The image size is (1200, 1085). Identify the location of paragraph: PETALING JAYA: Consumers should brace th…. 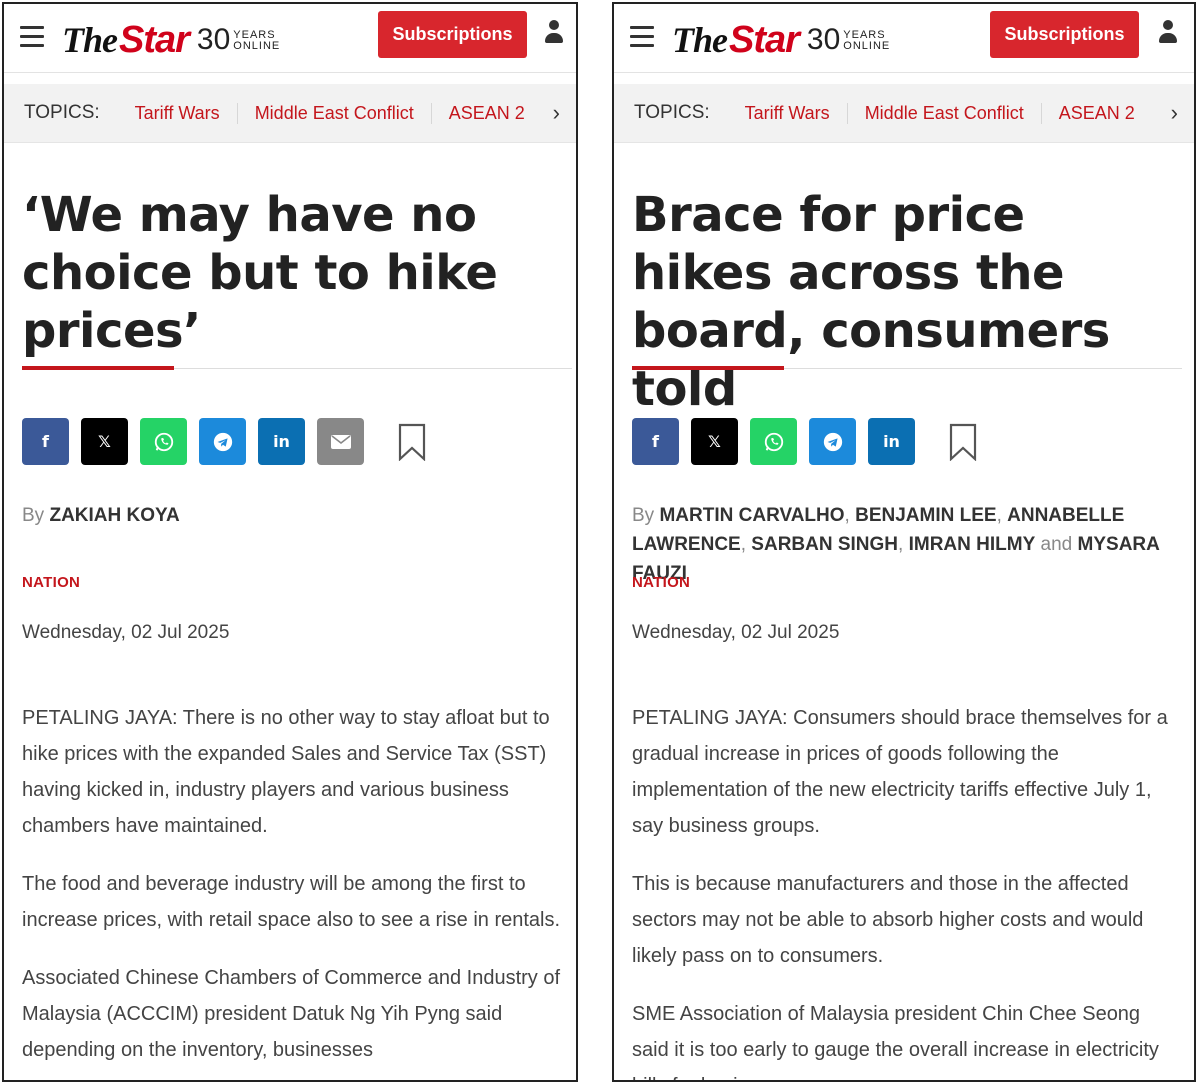
(900, 772).